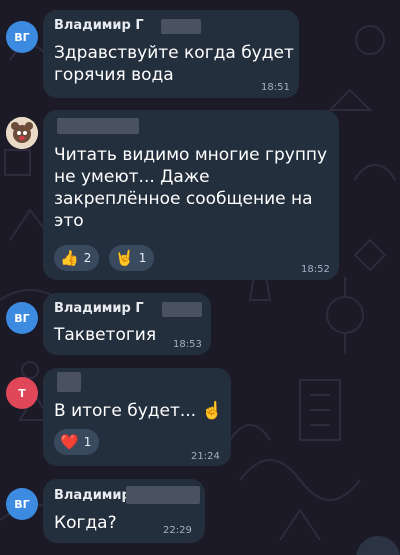 The height and width of the screenshot is (555, 400). Describe the element at coordinates (174, 64) in the screenshot. I see `message-text: Здравствуйте когда будет горячия вода` at that location.